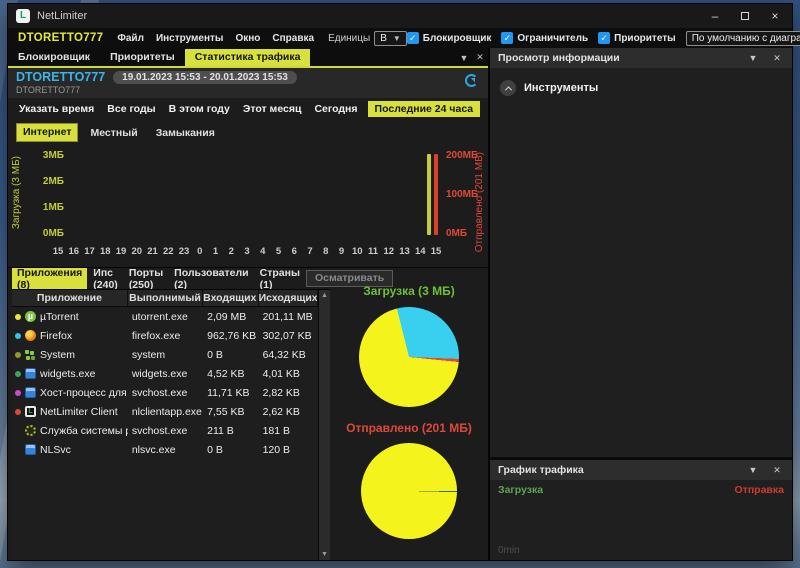  I want to click on x-tick: 4, so click(263, 251).